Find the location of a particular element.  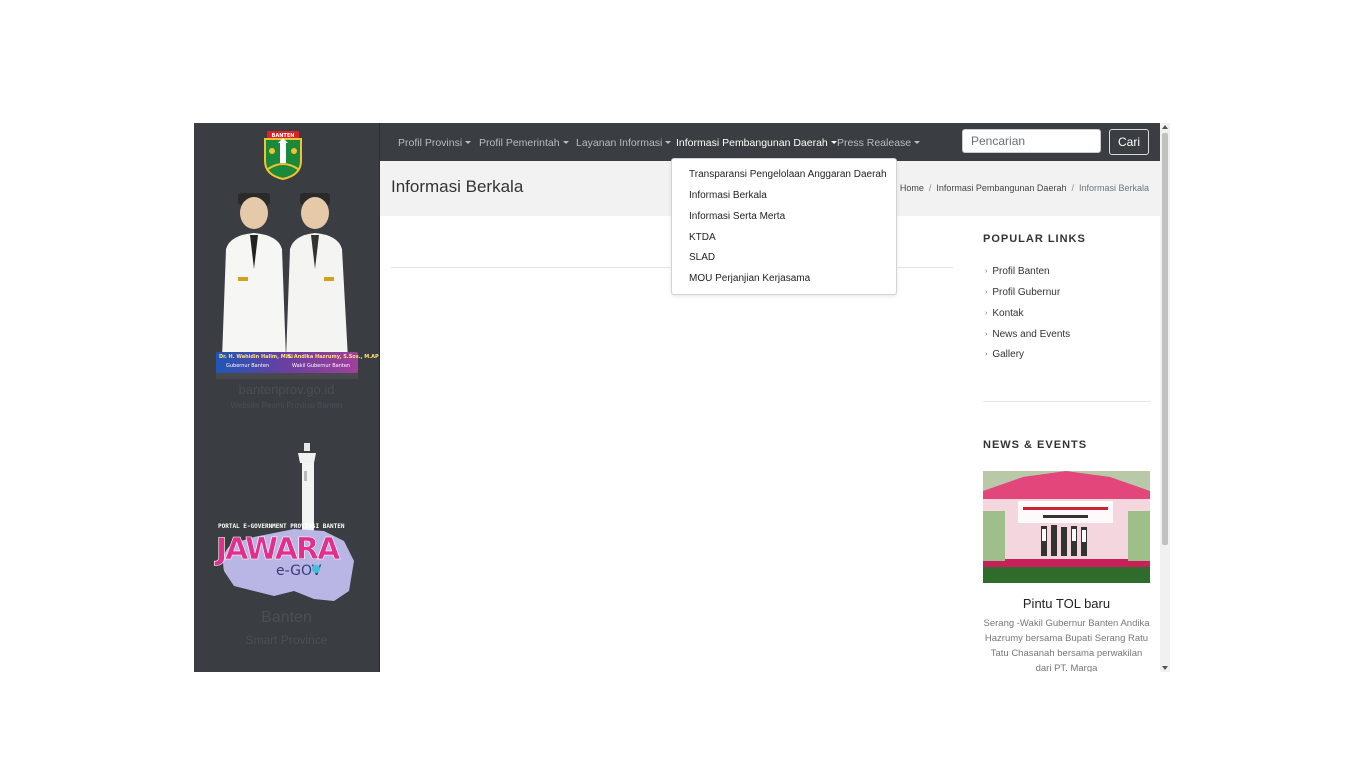

vice-governor-name: H. Andika Hazrumy, S.Sos., M.AP is located at coordinates (332, 357).